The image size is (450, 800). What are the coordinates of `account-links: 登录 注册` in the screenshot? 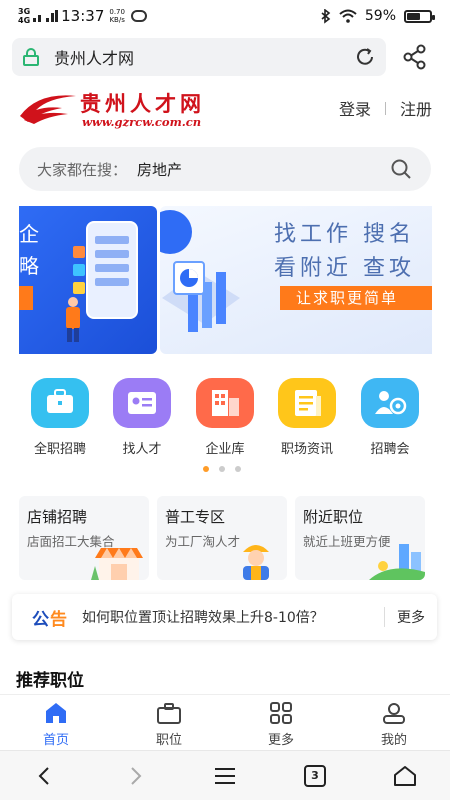 It's located at (385, 108).